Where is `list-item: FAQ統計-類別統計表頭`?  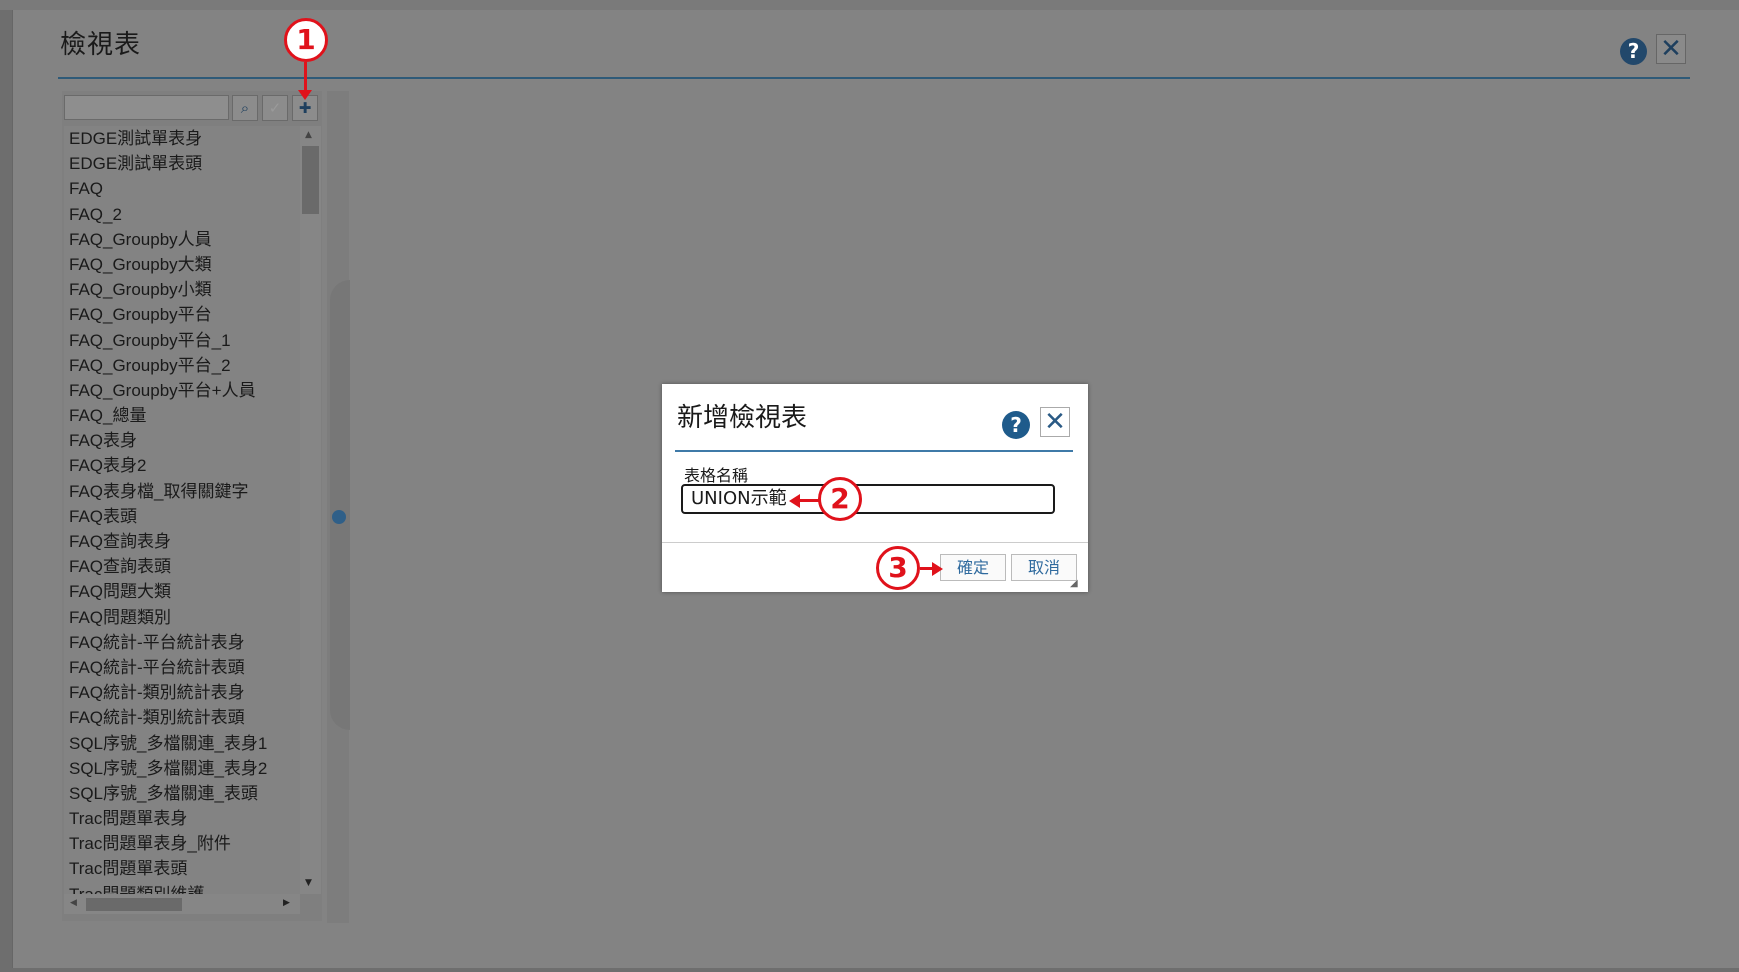 list-item: FAQ統計-類別統計表頭 is located at coordinates (182, 717).